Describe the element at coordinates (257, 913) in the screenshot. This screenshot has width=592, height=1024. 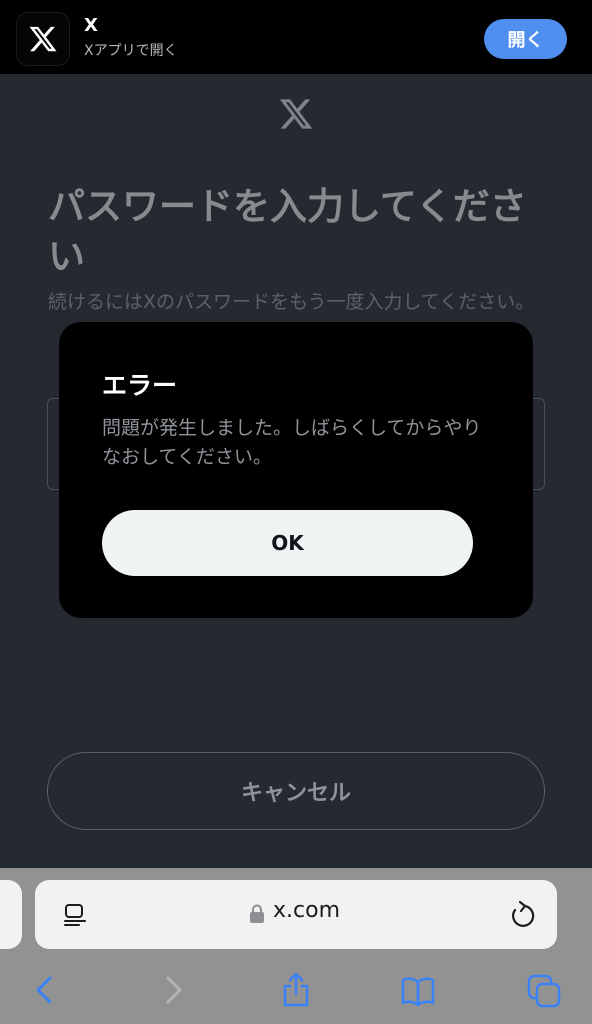
I see `lock-icon` at that location.